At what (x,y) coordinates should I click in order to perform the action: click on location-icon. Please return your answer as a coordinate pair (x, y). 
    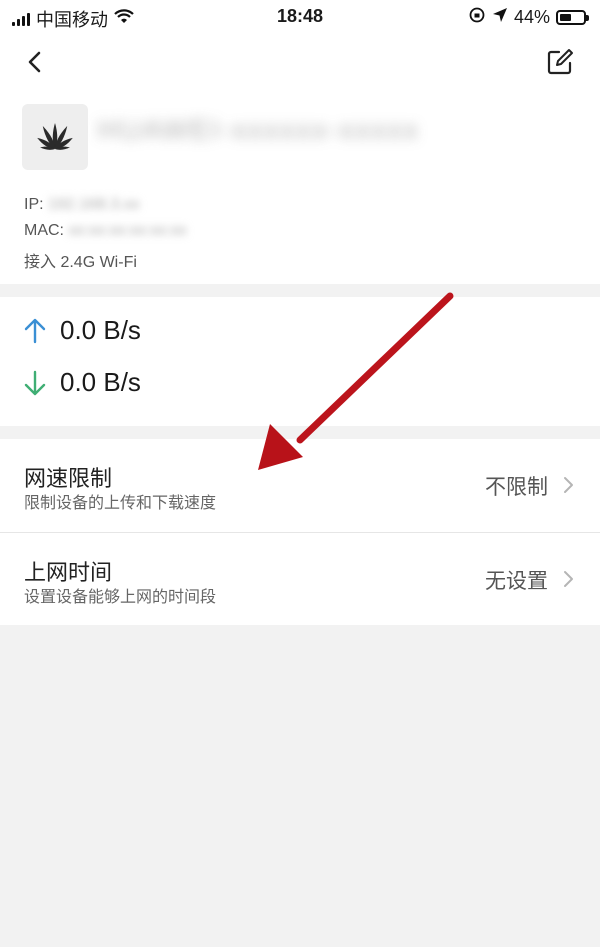
    Looking at the image, I should click on (500, 17).